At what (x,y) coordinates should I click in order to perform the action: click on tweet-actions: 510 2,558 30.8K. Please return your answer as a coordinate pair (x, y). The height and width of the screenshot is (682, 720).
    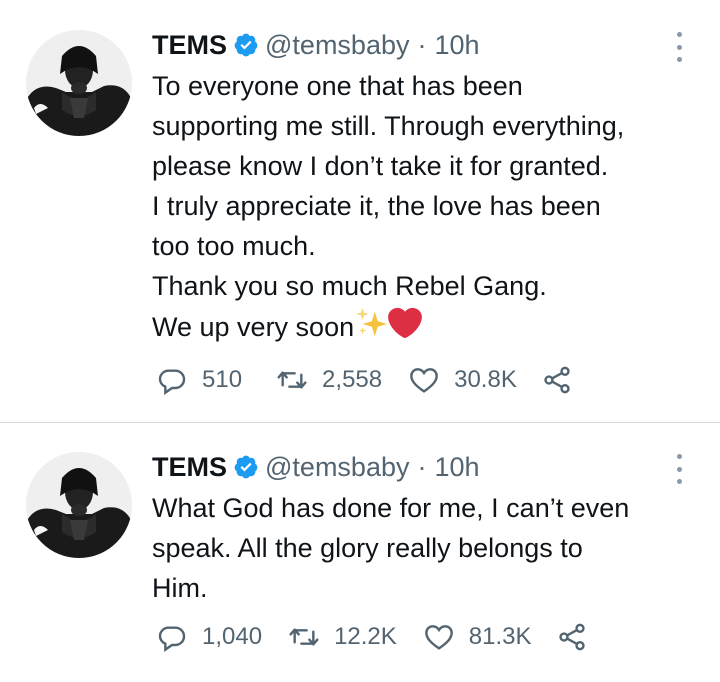
    Looking at the image, I should click on (364, 380).